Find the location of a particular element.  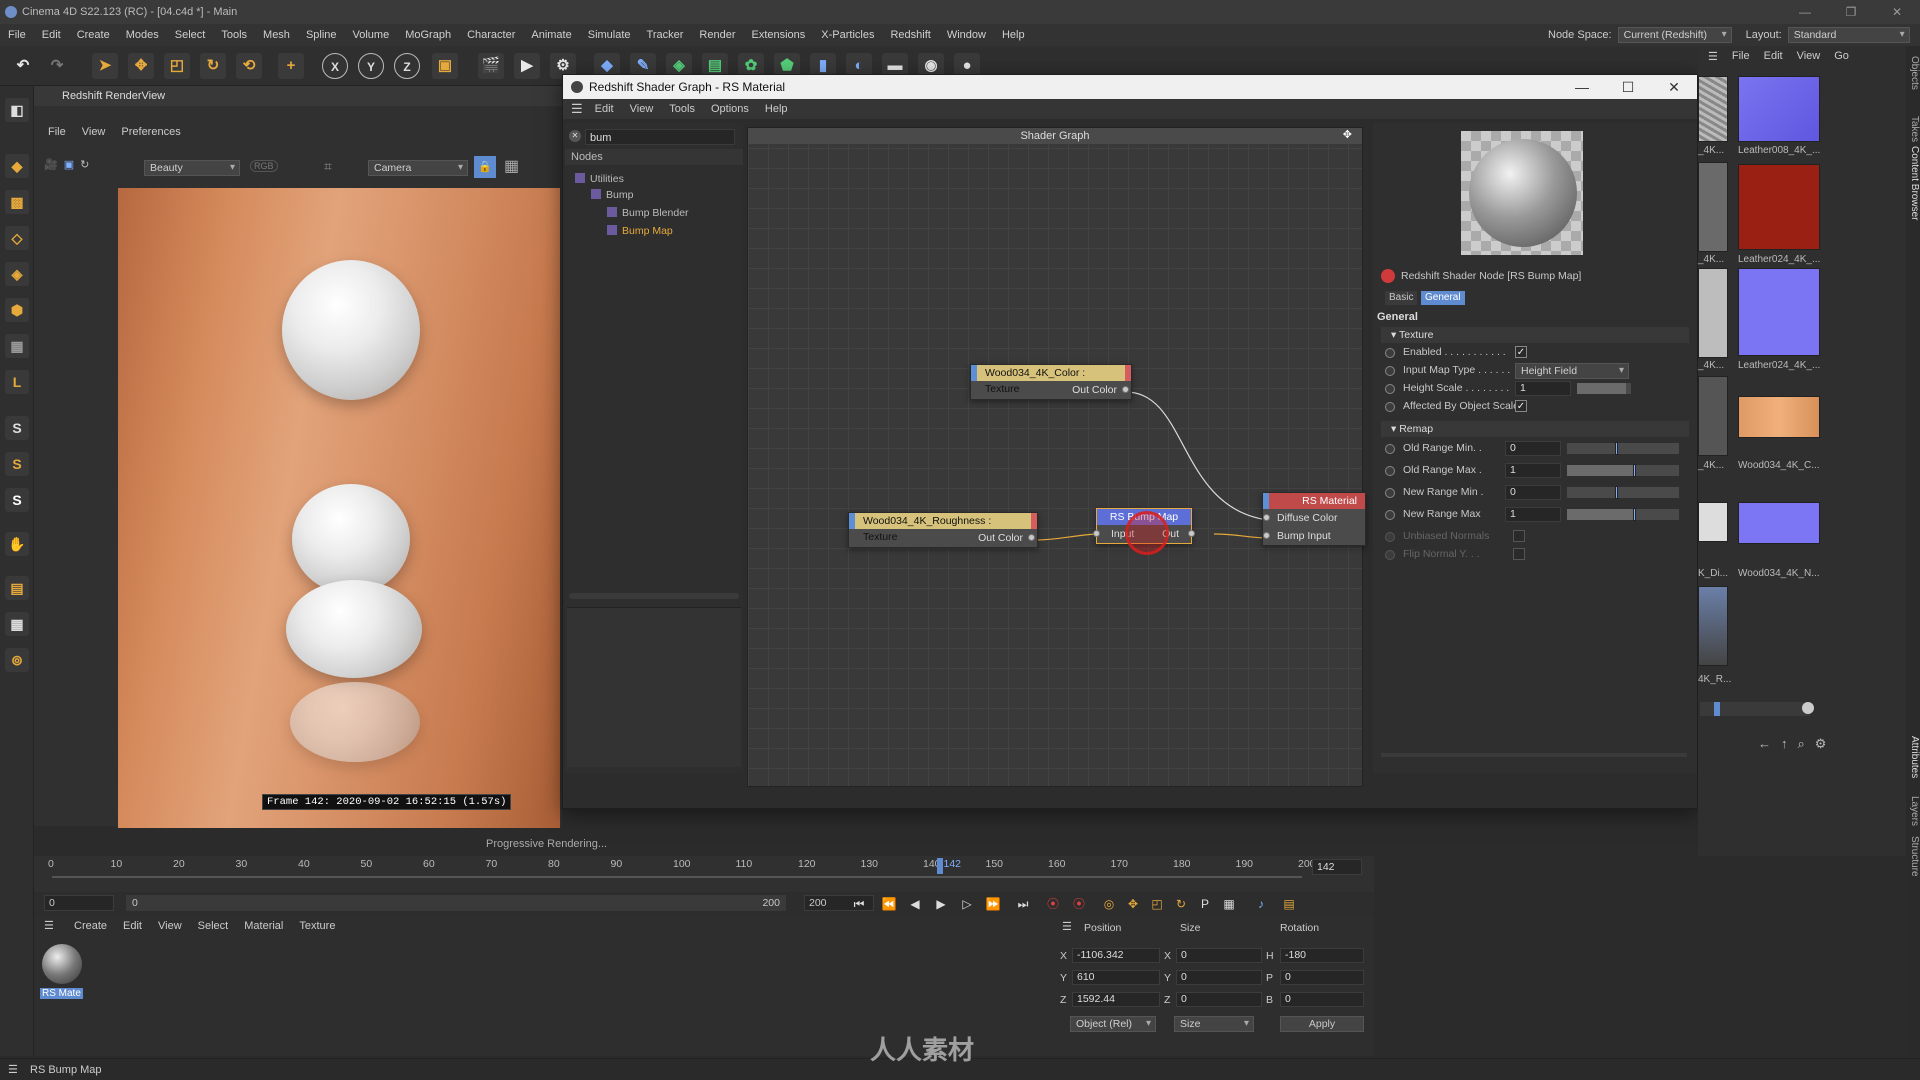

move-tool-icon: ✥ is located at coordinates (141, 66).